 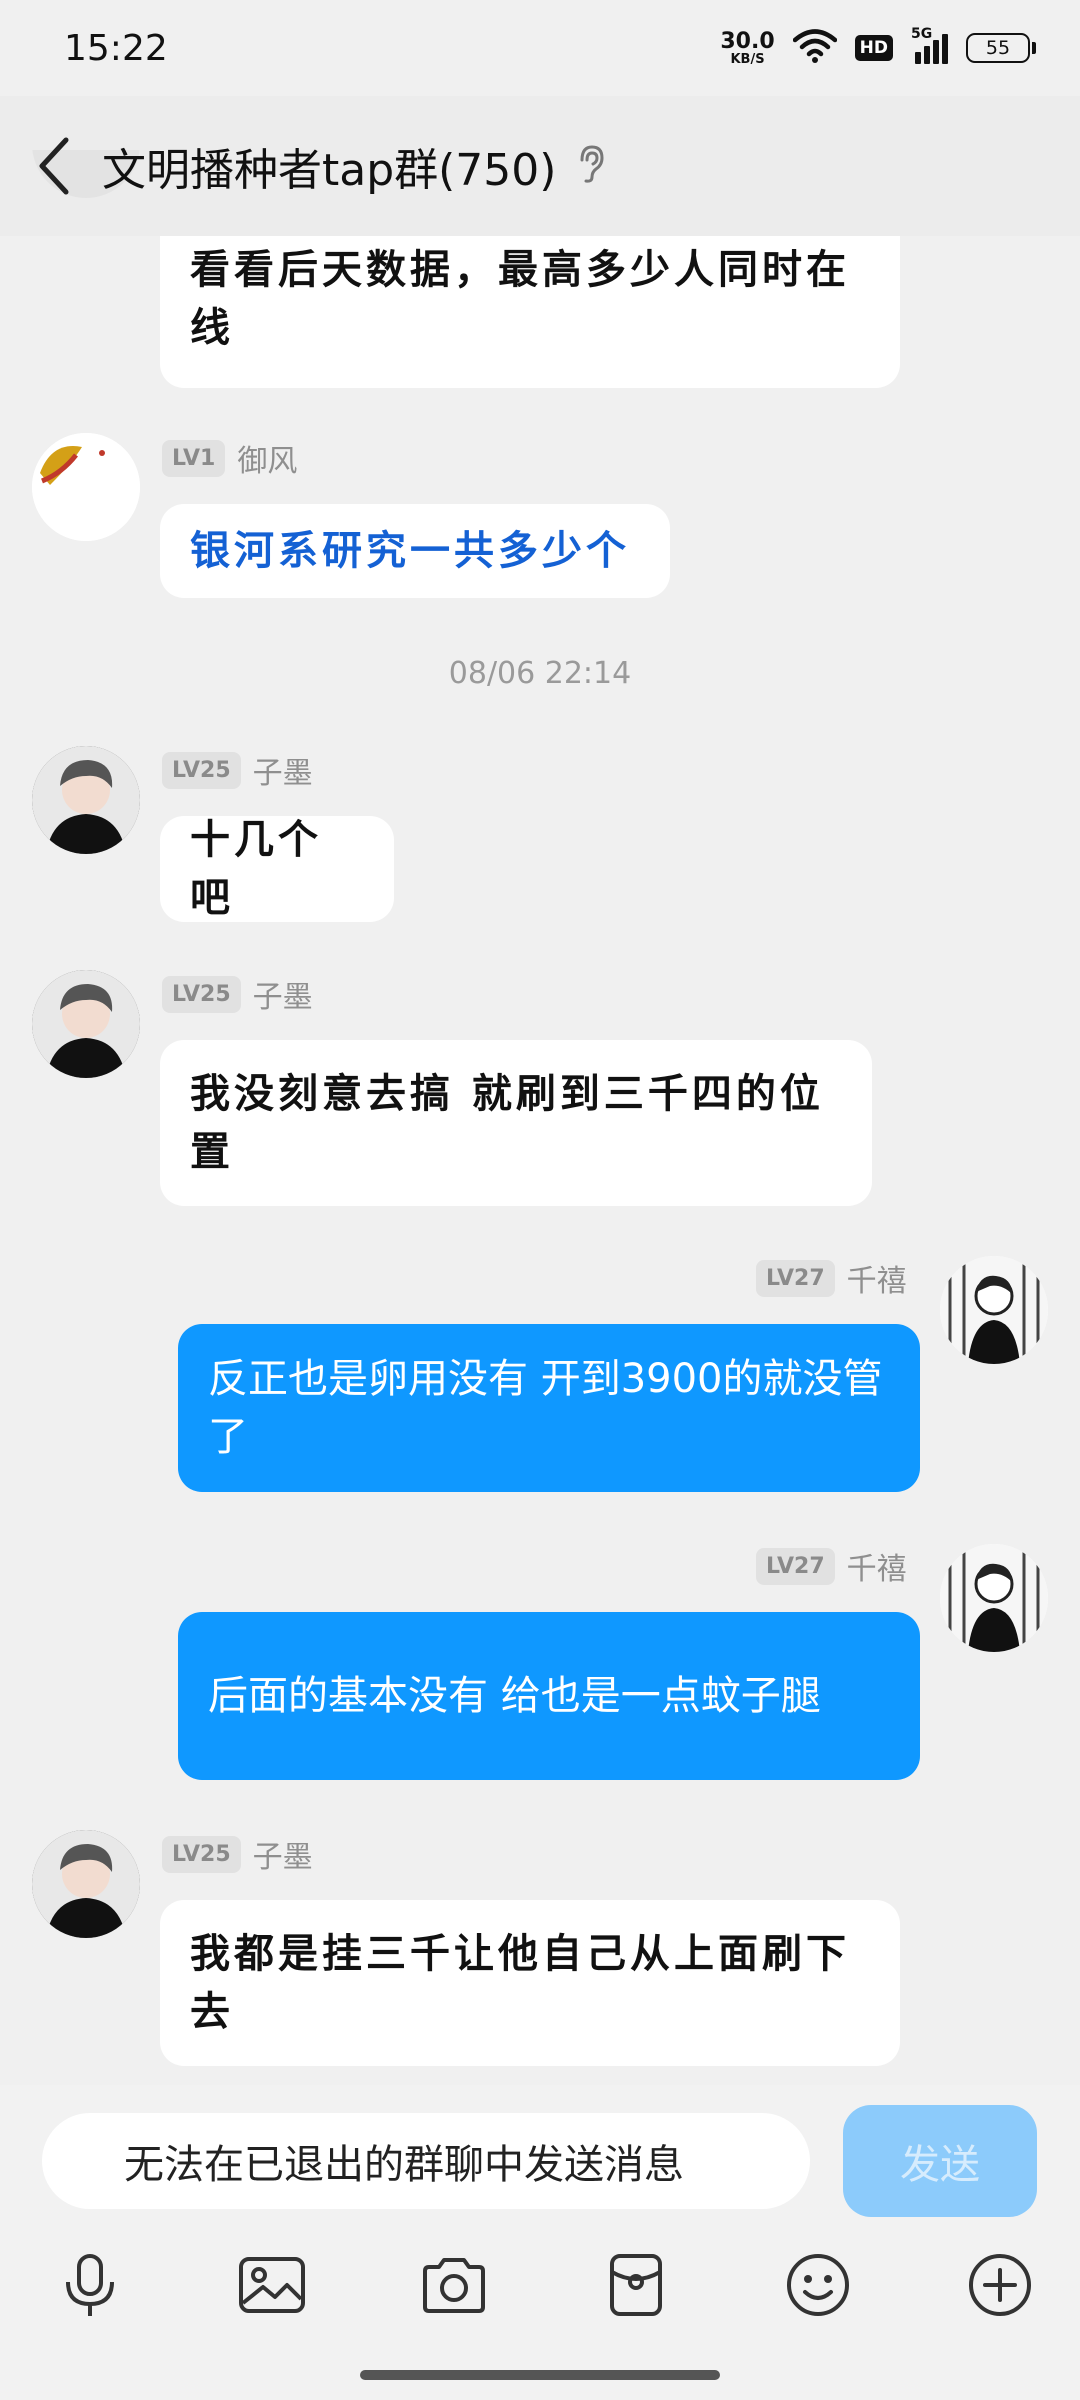 What do you see at coordinates (540, 2285) in the screenshot?
I see `input-toolbar` at bounding box center [540, 2285].